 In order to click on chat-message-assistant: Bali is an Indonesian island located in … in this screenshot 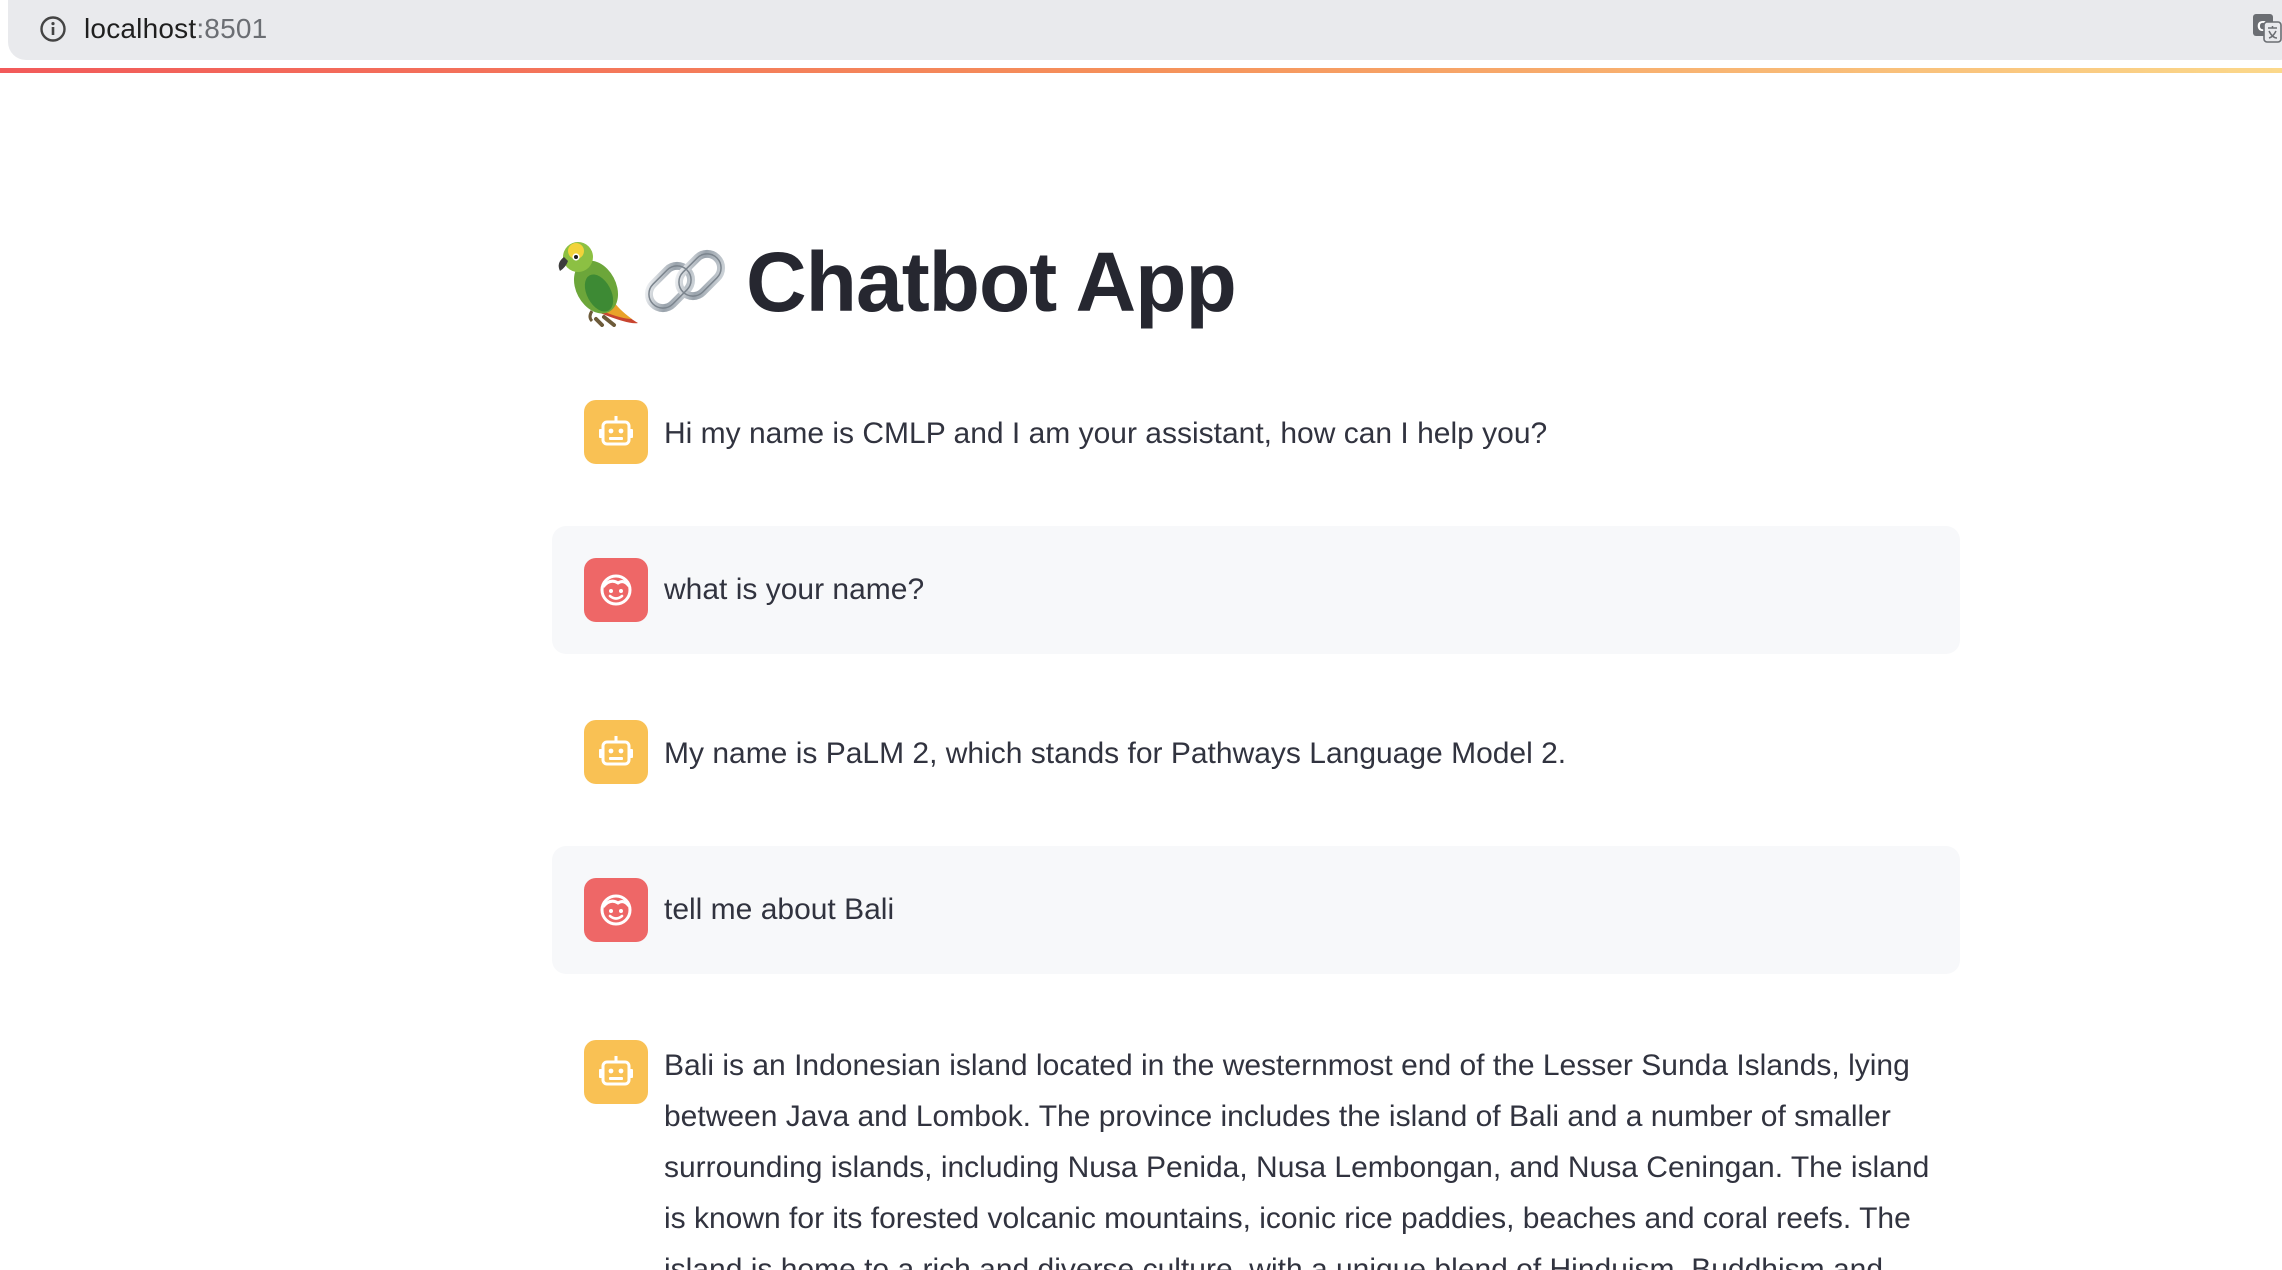, I will do `click(1256, 1149)`.